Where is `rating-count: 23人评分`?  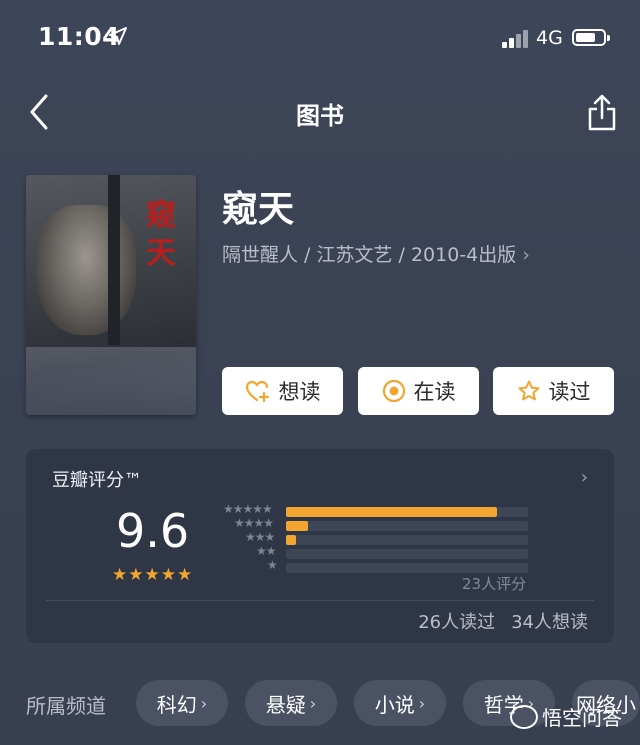
rating-count: 23人评分 is located at coordinates (494, 584).